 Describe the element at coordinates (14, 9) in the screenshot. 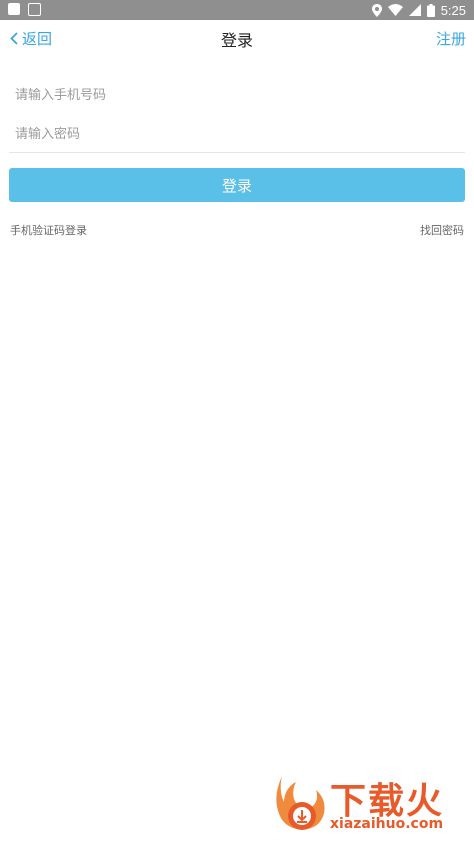

I see `notification-icon` at that location.